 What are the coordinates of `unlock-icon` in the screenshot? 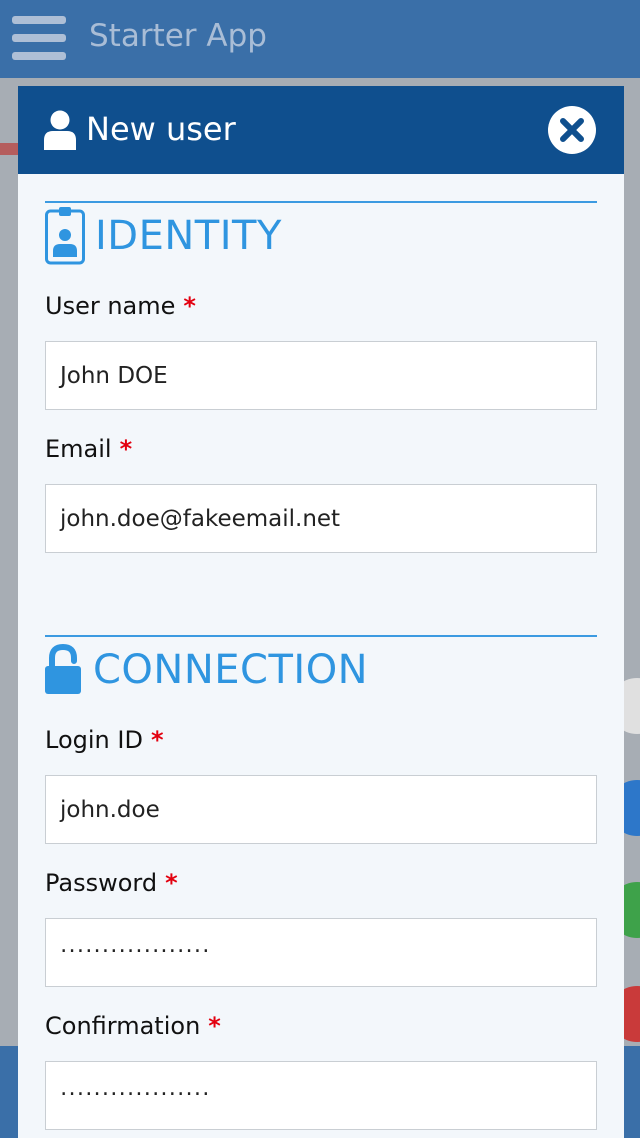 It's located at (63, 669).